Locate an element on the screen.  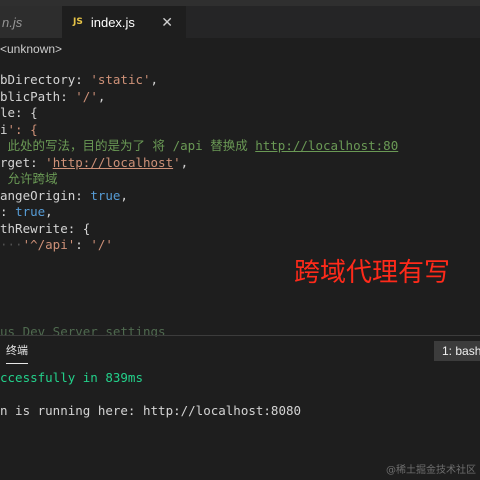
code-token: blicPath: is located at coordinates (38, 96).